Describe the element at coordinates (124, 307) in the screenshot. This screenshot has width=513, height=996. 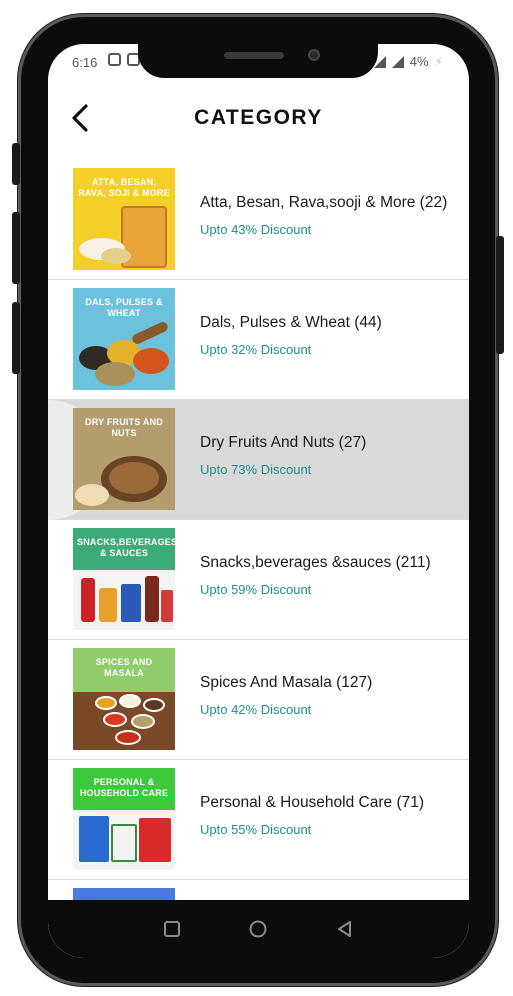
I see `thumbnail-label: DALS, PULSES & WHEAT` at that location.